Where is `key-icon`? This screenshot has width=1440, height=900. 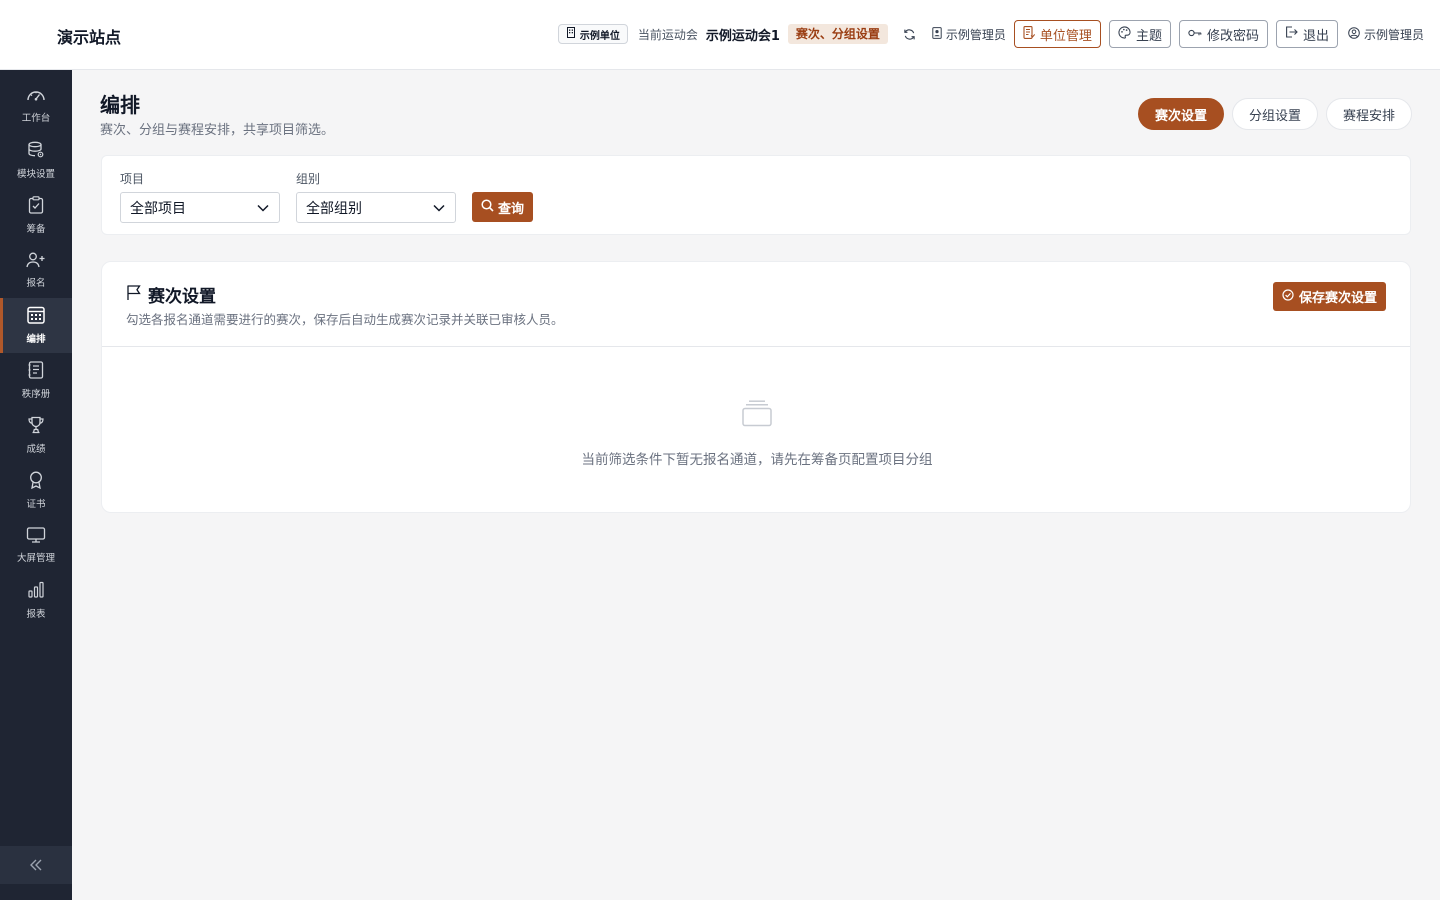
key-icon is located at coordinates (1195, 34).